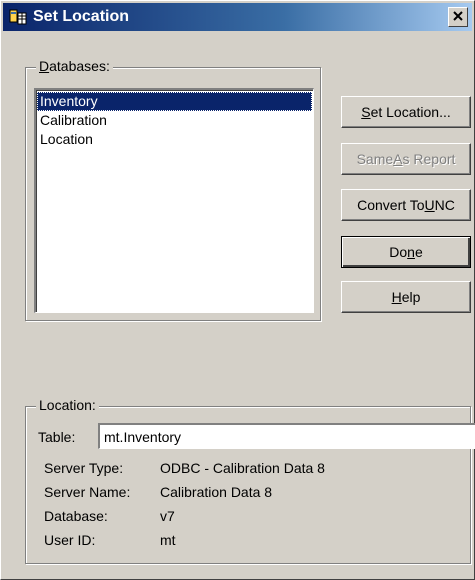 The width and height of the screenshot is (475, 580). What do you see at coordinates (174, 139) in the screenshot?
I see `list-item-location: Location` at bounding box center [174, 139].